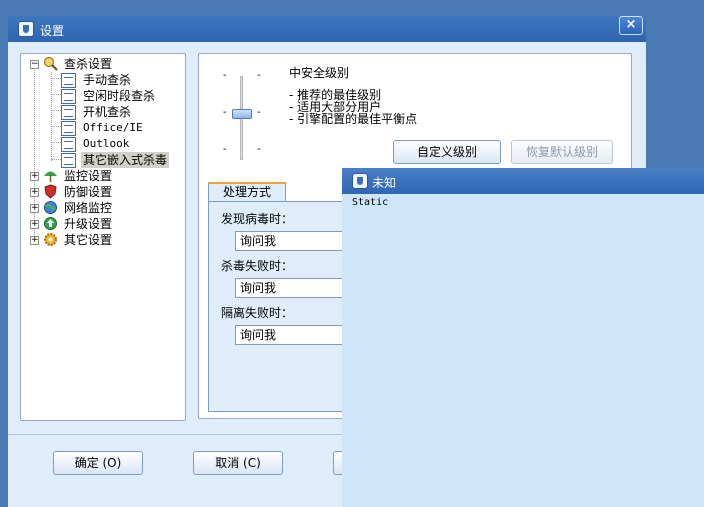 This screenshot has height=507, width=704. What do you see at coordinates (242, 114) in the screenshot?
I see `security-level-slider-thumb` at bounding box center [242, 114].